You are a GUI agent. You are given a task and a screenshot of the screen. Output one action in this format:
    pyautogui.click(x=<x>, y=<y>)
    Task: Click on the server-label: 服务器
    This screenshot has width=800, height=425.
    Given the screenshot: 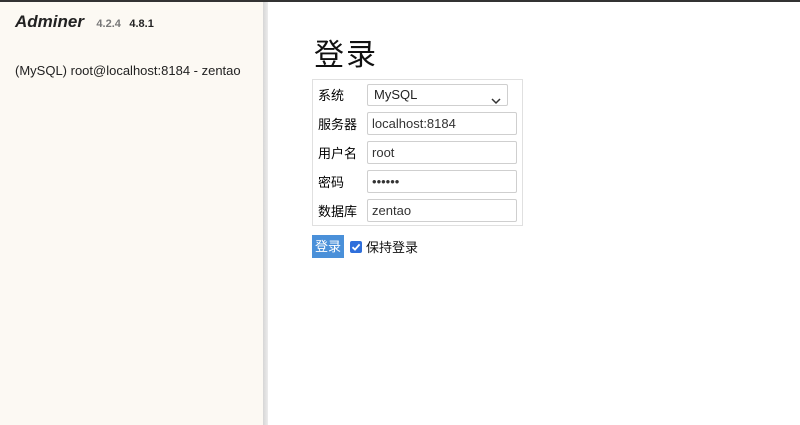 What is the action you would take?
    pyautogui.click(x=338, y=124)
    